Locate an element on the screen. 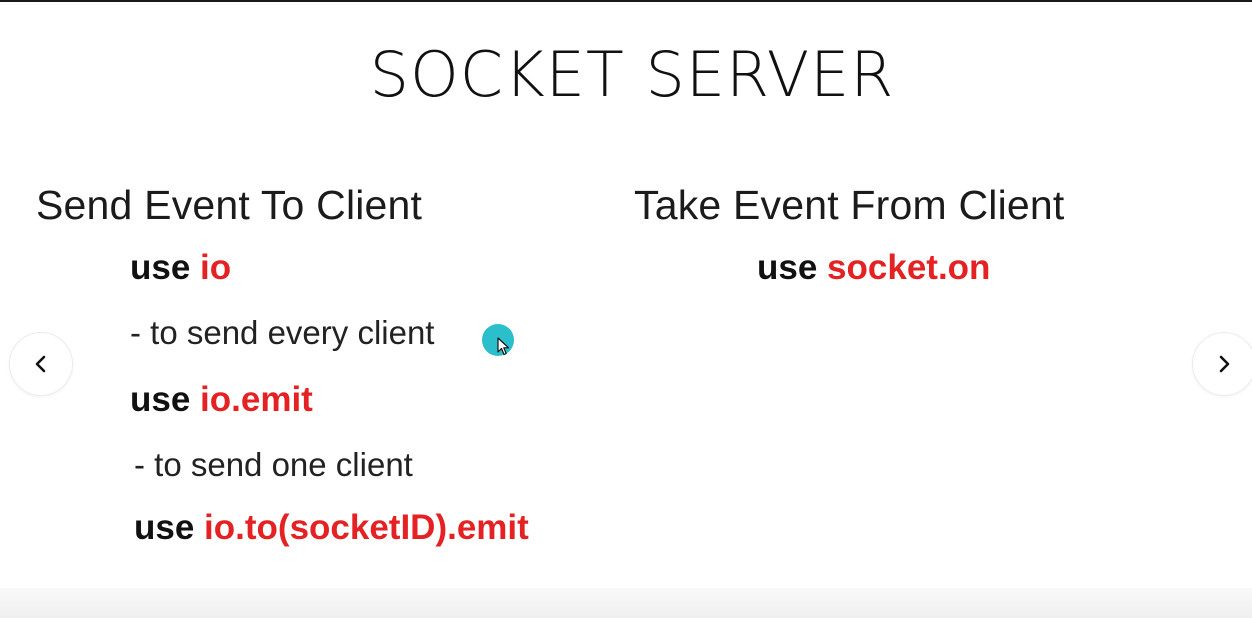 The height and width of the screenshot is (618, 1252). next-slide-button is located at coordinates (1222, 364).